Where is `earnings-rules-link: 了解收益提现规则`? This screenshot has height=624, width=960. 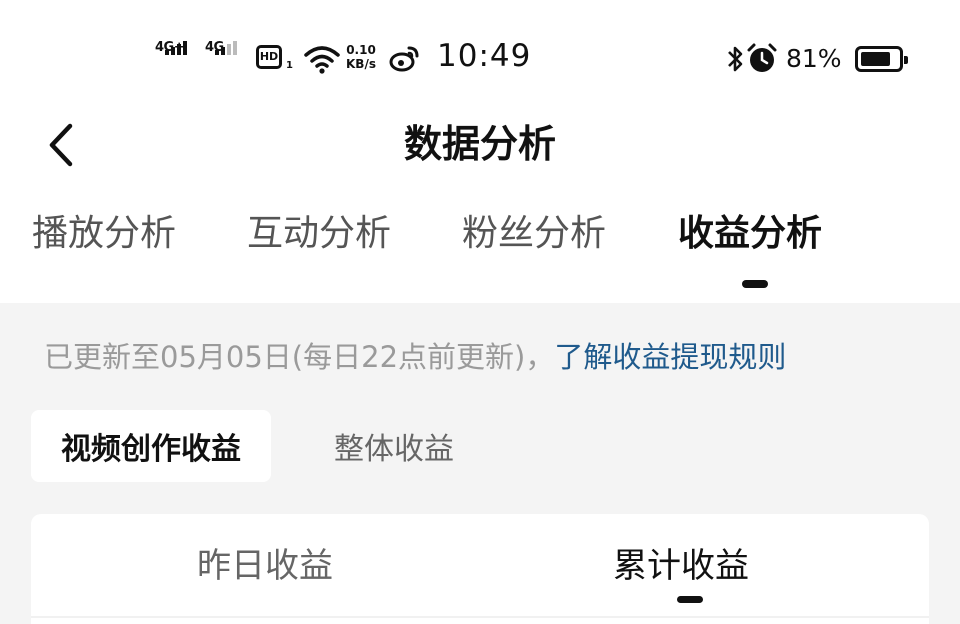
earnings-rules-link: 了解收益提现规则 is located at coordinates (670, 357).